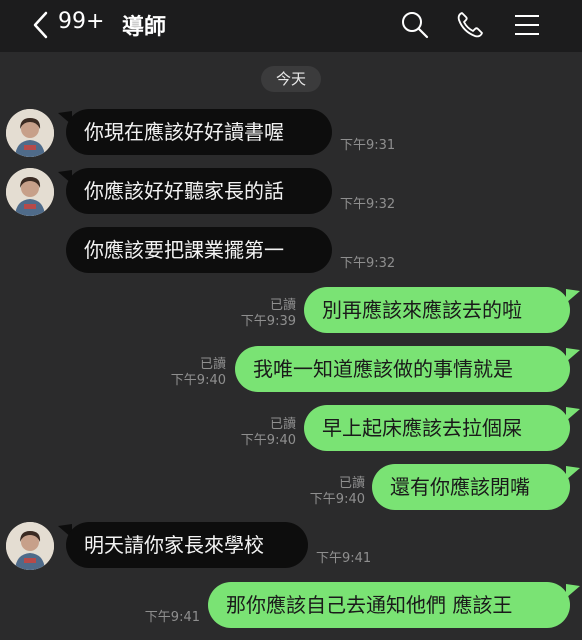 This screenshot has height=640, width=582. Describe the element at coordinates (470, 25) in the screenshot. I see `phone-icon` at that location.